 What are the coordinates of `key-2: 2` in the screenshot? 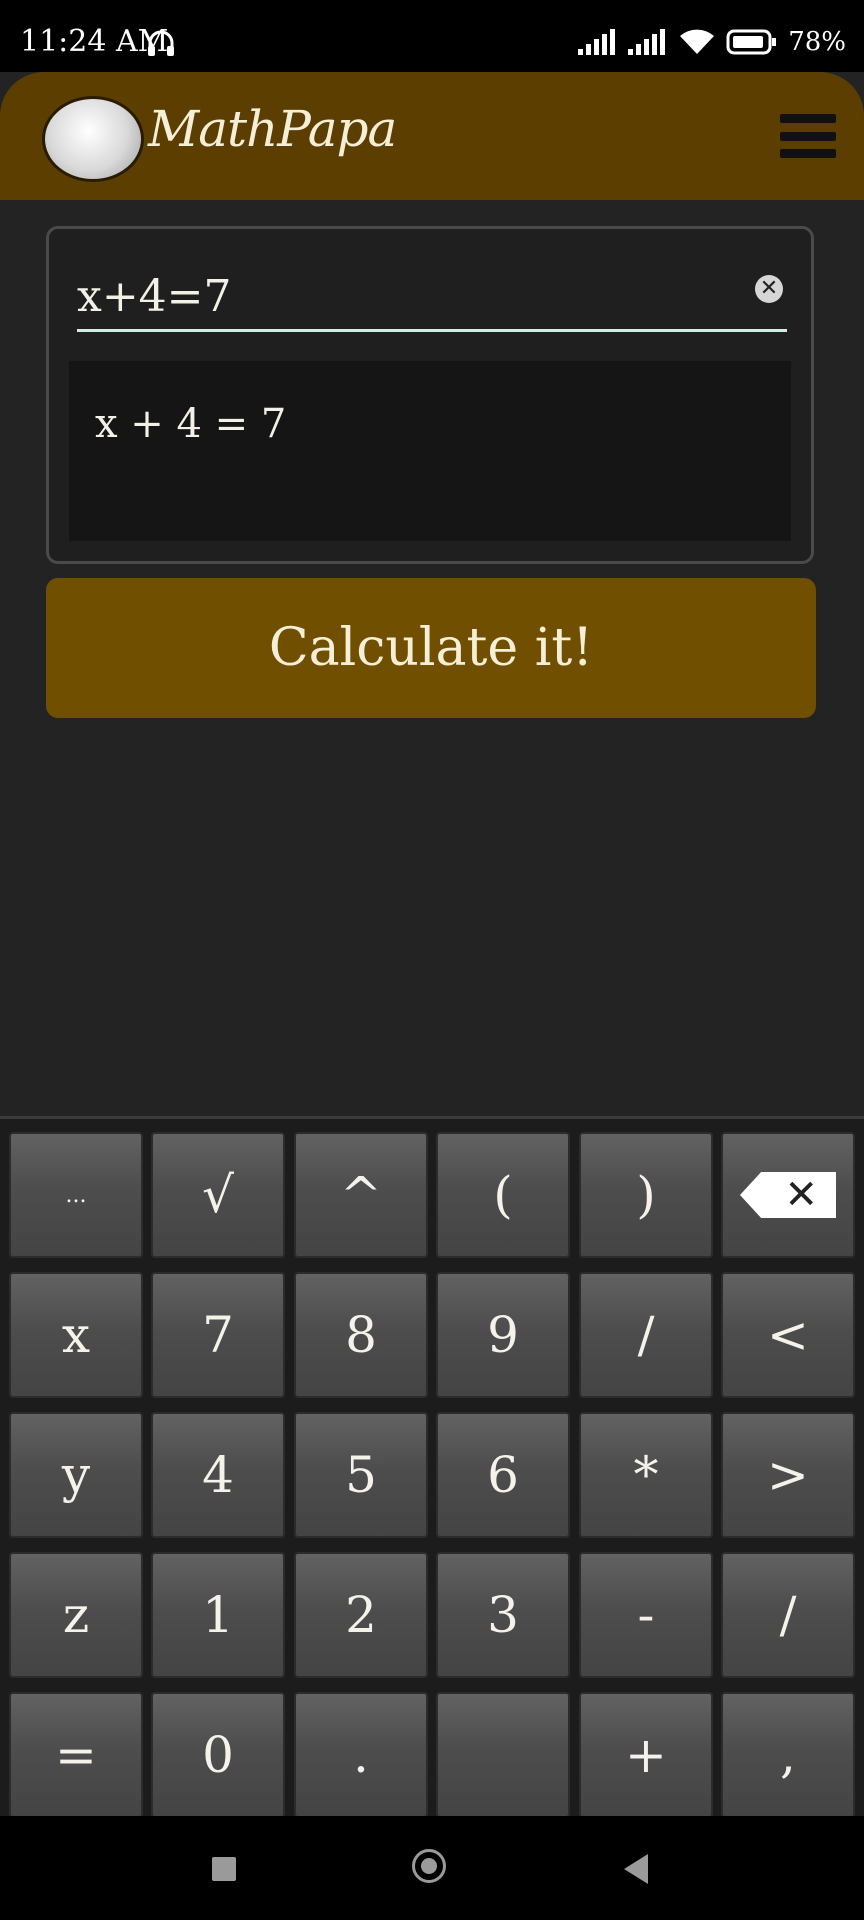 It's located at (361, 1615).